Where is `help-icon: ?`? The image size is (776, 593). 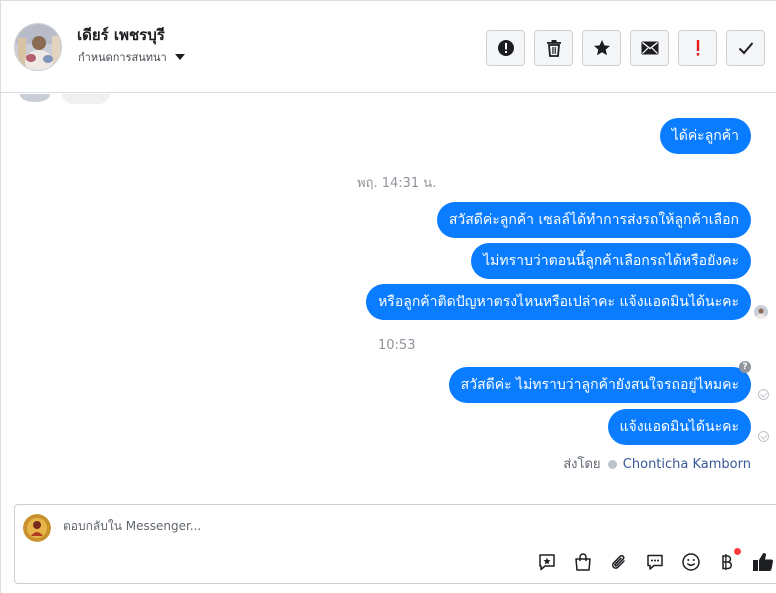 help-icon: ? is located at coordinates (745, 367).